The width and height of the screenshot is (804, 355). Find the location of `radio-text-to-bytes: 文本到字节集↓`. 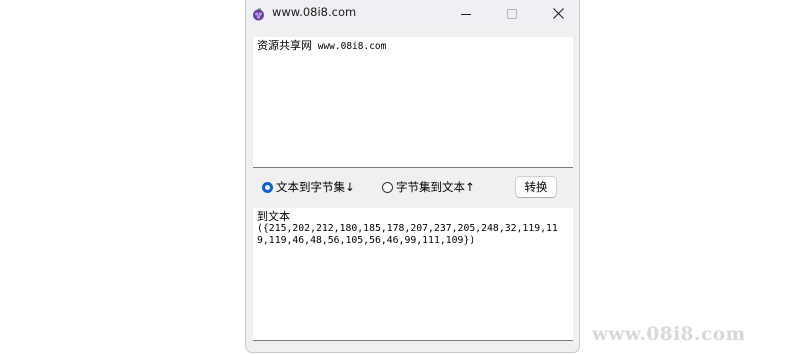

radio-text-to-bytes: 文本到字节集↓ is located at coordinates (308, 187).